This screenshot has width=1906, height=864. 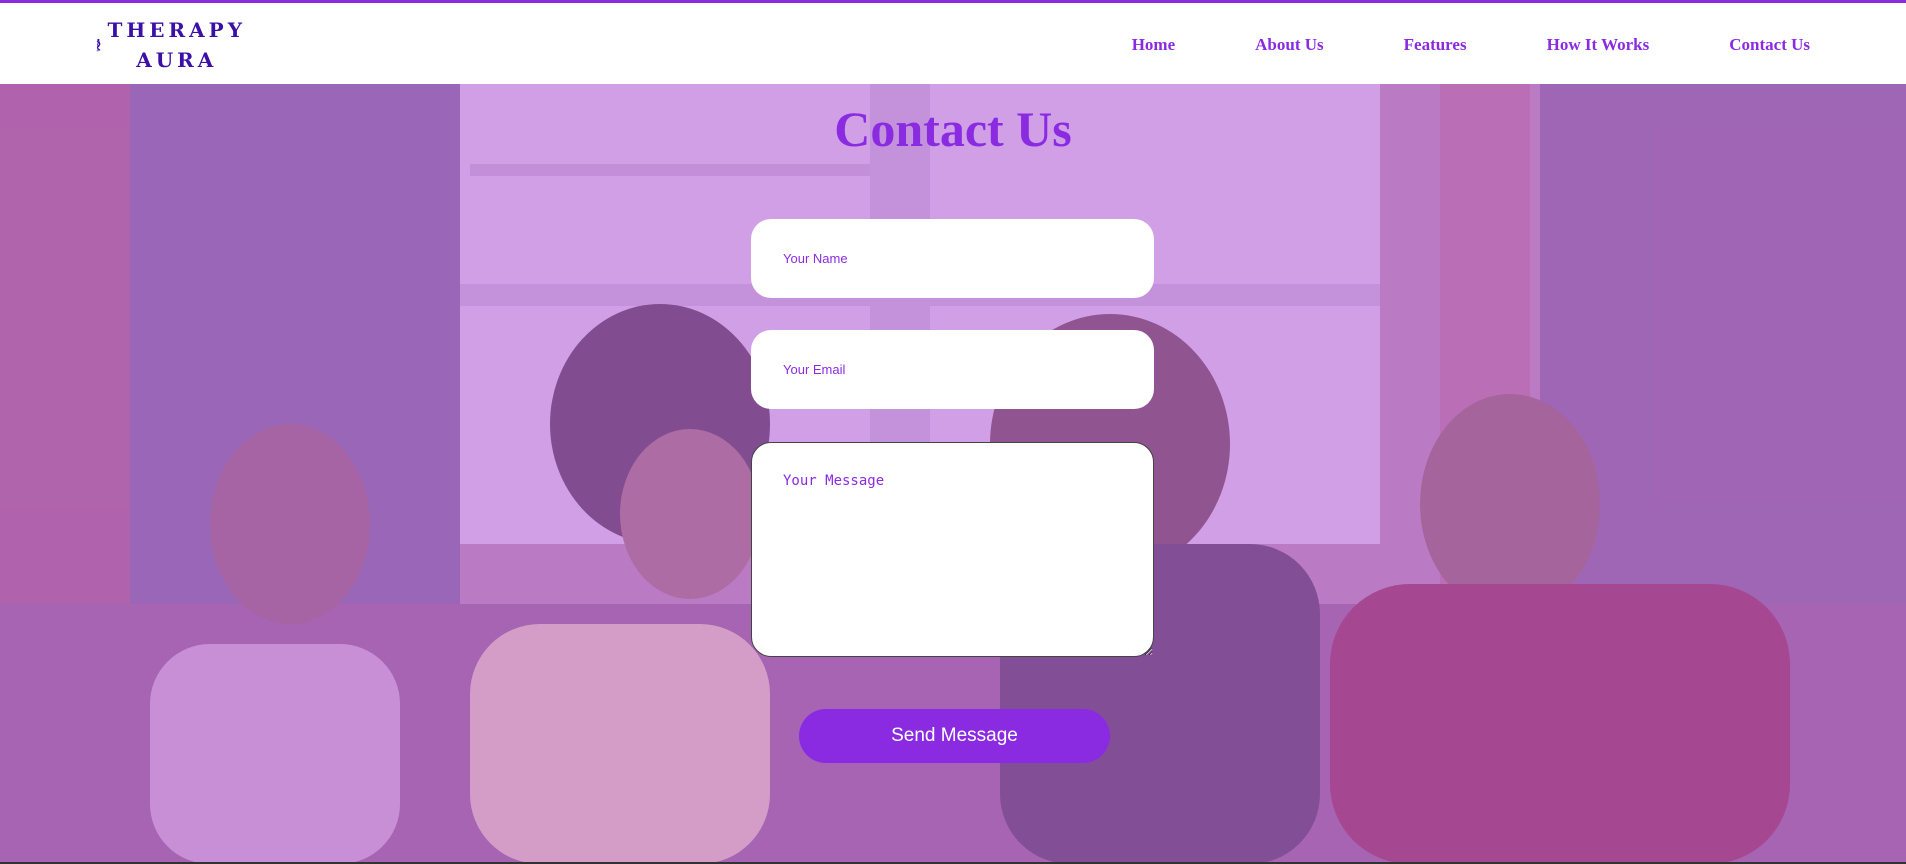 What do you see at coordinates (98, 45) in the screenshot?
I see `ribbon-stethoscope-icon` at bounding box center [98, 45].